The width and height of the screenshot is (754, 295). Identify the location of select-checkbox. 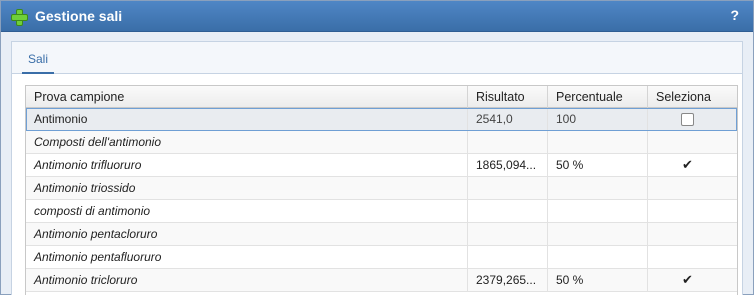
(687, 120).